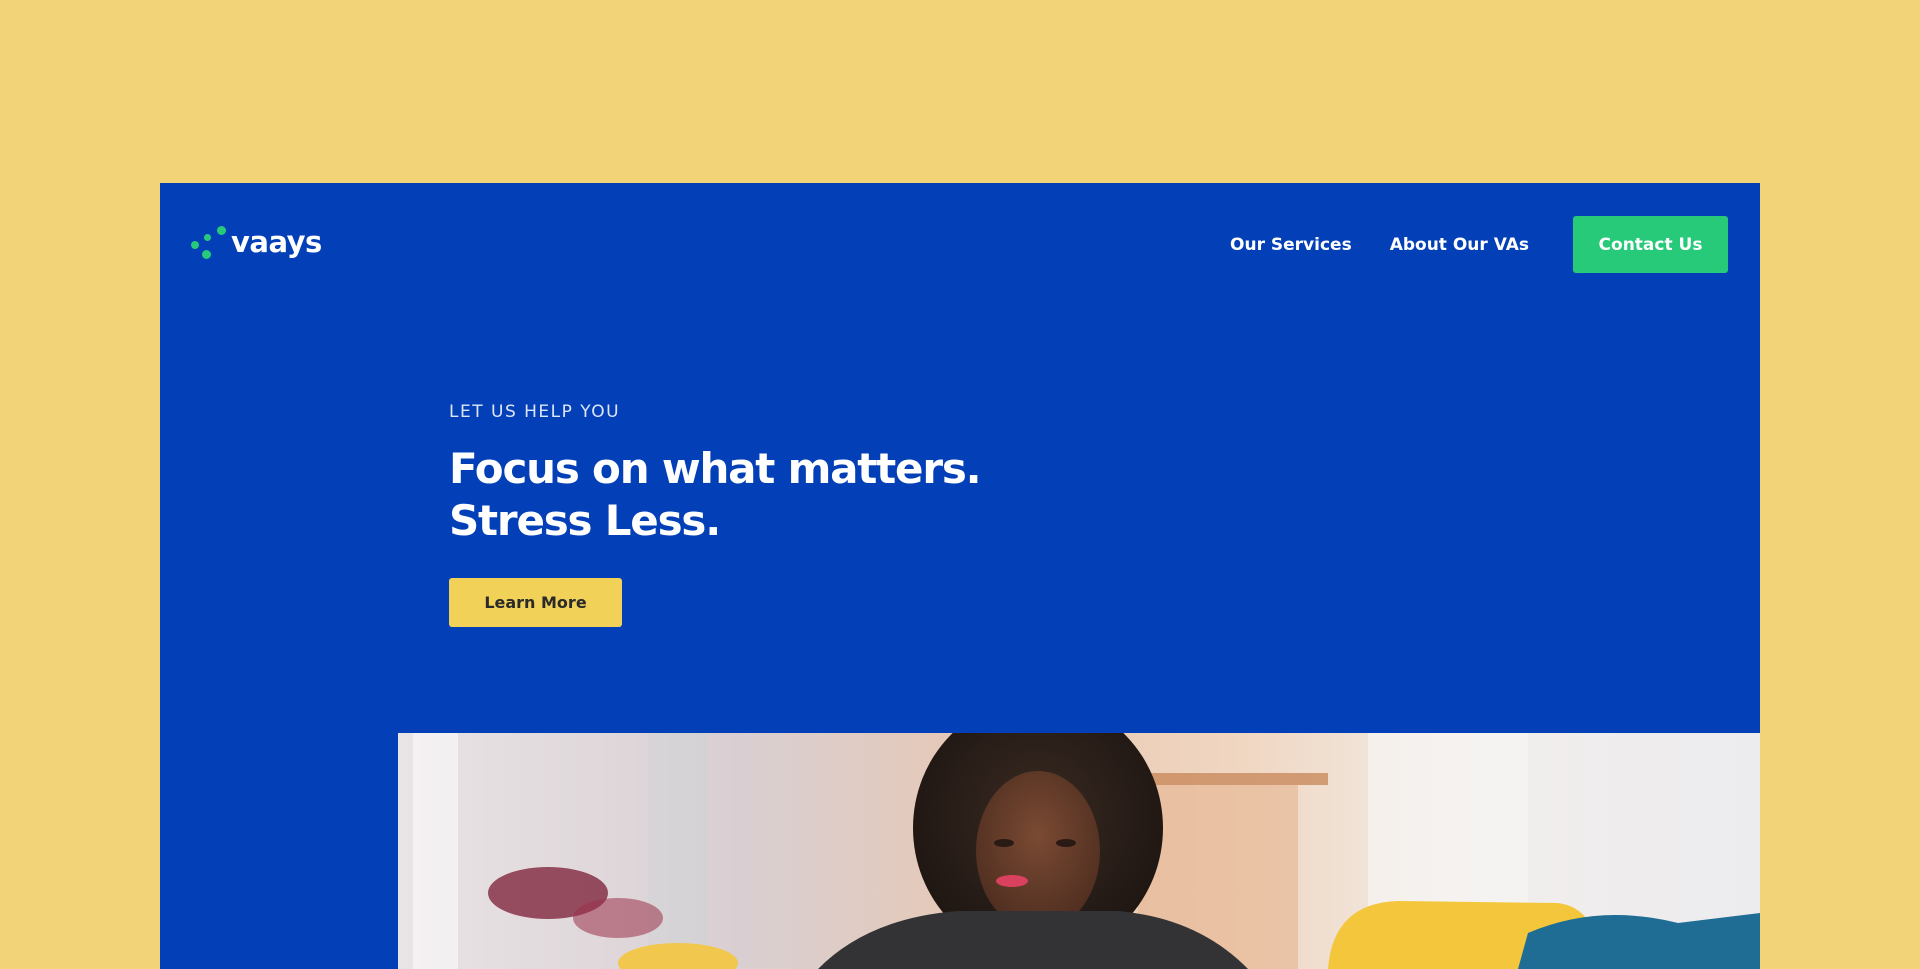  I want to click on hero-headline-line-1: Focus on what matters., so click(715, 468).